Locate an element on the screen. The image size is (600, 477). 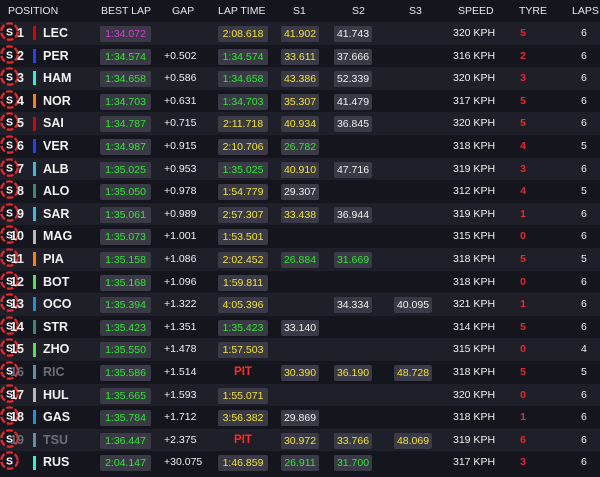
table-row: 10 MAG 1:35.073 +1.001 1:53.501 315 KPH 0 S 6 is located at coordinates (300, 236).